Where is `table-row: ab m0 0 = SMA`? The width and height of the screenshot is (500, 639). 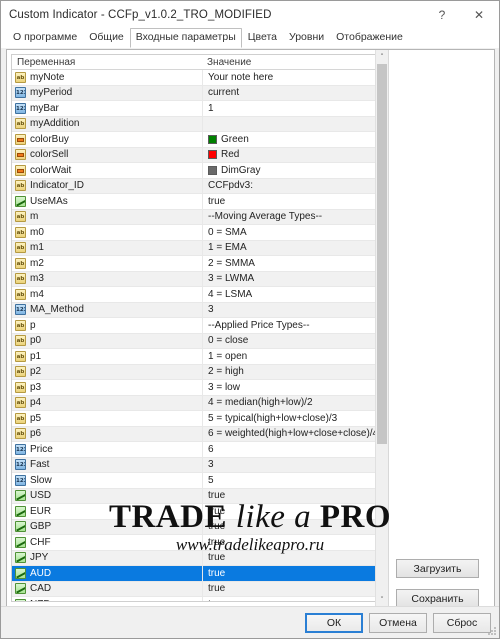
table-row: ab m0 0 = SMA is located at coordinates (197, 233).